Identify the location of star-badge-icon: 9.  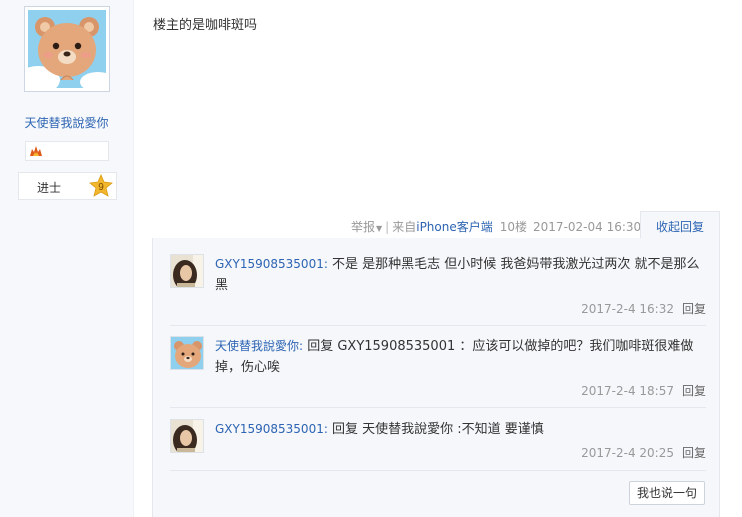
(101, 185).